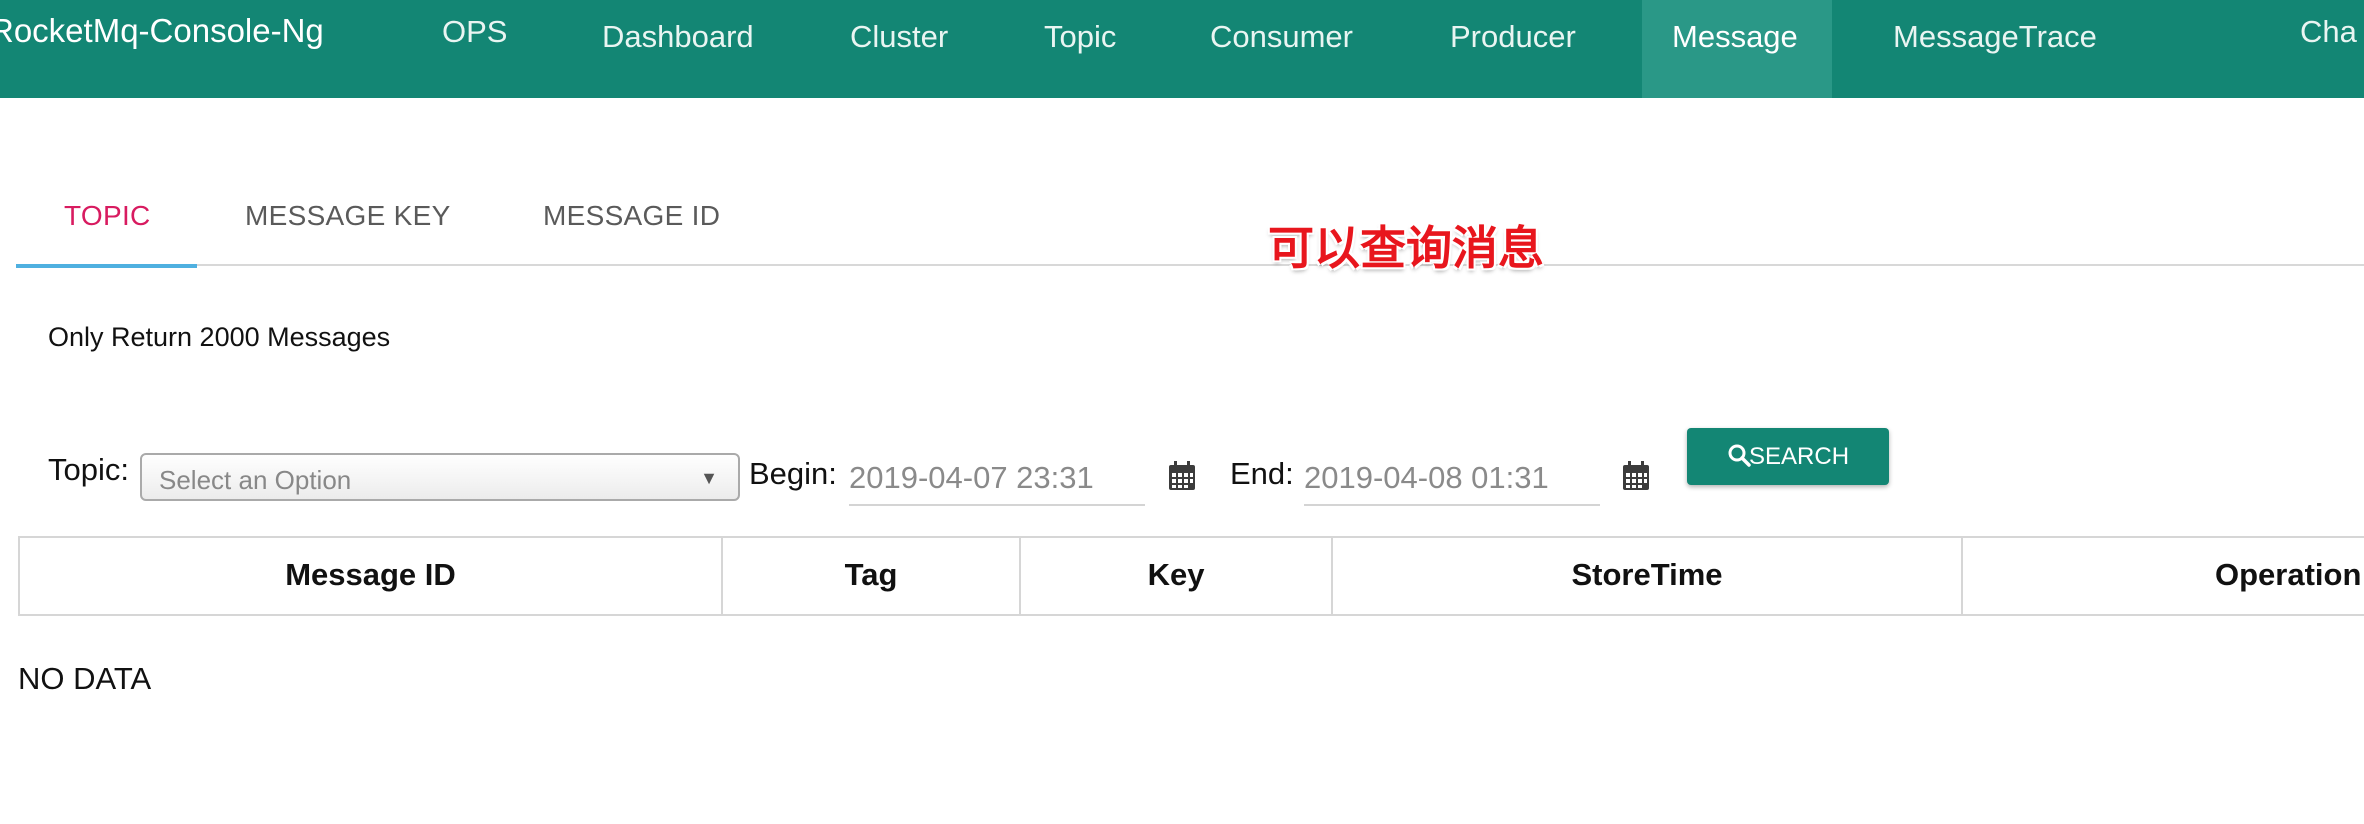 The image size is (2364, 824). Describe the element at coordinates (1190, 224) in the screenshot. I see `query-tabs: TOPIC MESSAGE KEY MESSAGE ID` at that location.